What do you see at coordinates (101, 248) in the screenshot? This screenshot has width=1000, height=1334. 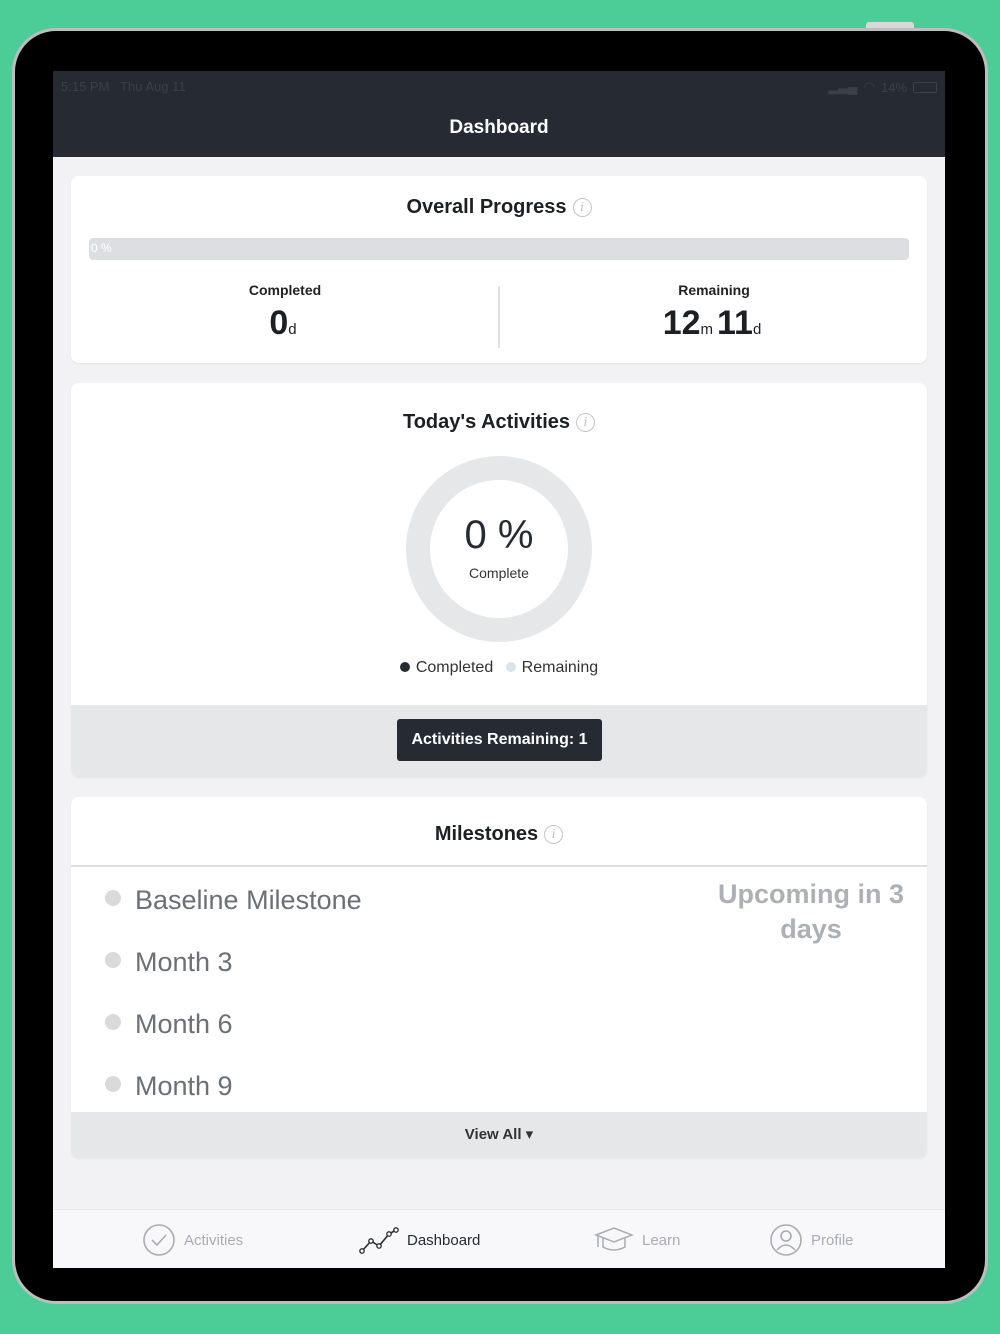 I see `overall-progress-text: 0 %` at bounding box center [101, 248].